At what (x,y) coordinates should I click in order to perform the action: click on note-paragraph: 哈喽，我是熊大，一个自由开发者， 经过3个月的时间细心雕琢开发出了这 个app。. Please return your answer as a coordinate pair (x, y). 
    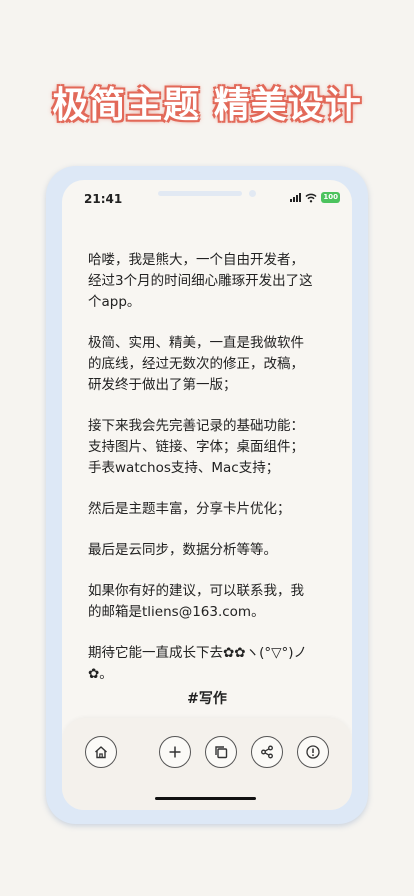
    Looking at the image, I should click on (200, 281).